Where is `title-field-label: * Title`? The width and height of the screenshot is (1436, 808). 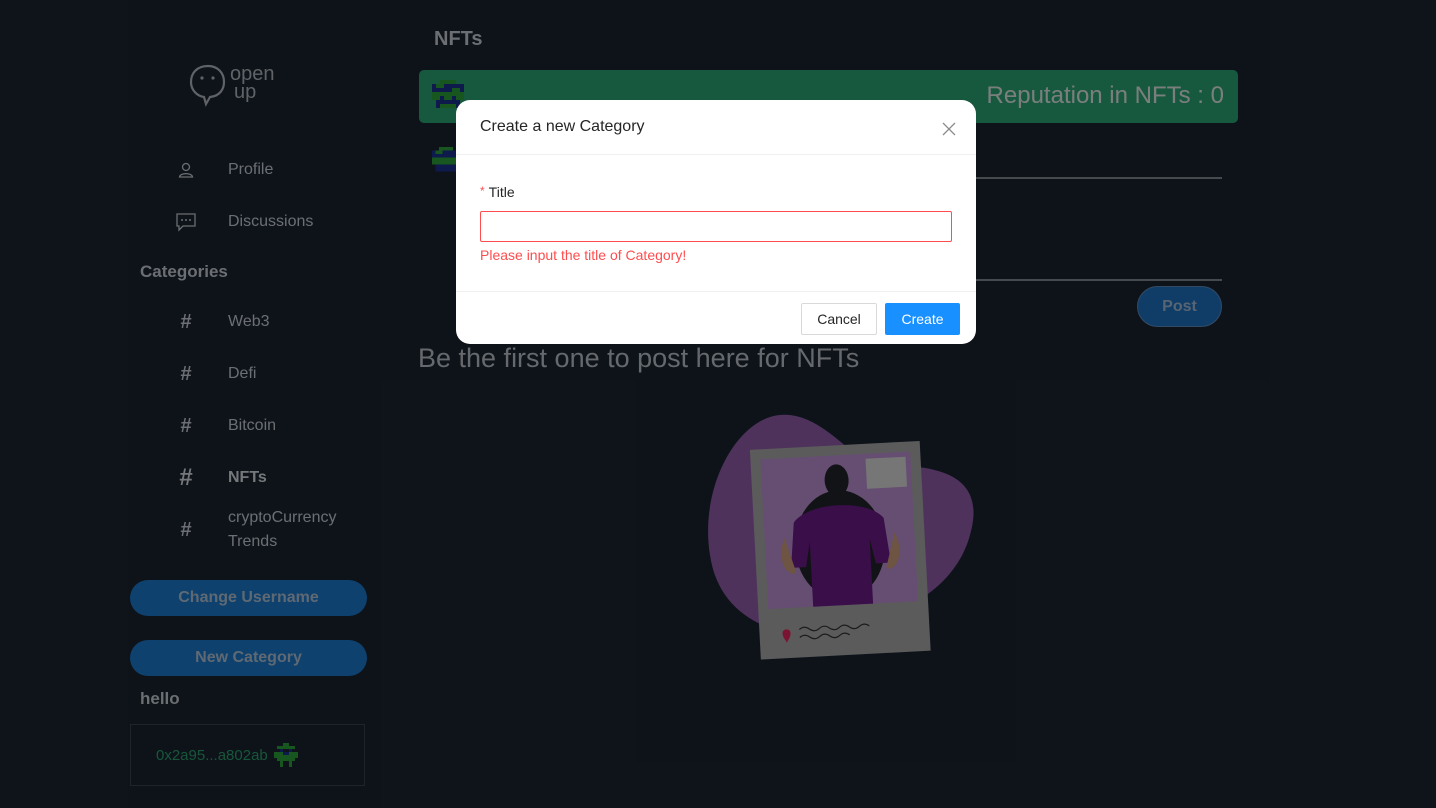
title-field-label: * Title is located at coordinates (497, 192).